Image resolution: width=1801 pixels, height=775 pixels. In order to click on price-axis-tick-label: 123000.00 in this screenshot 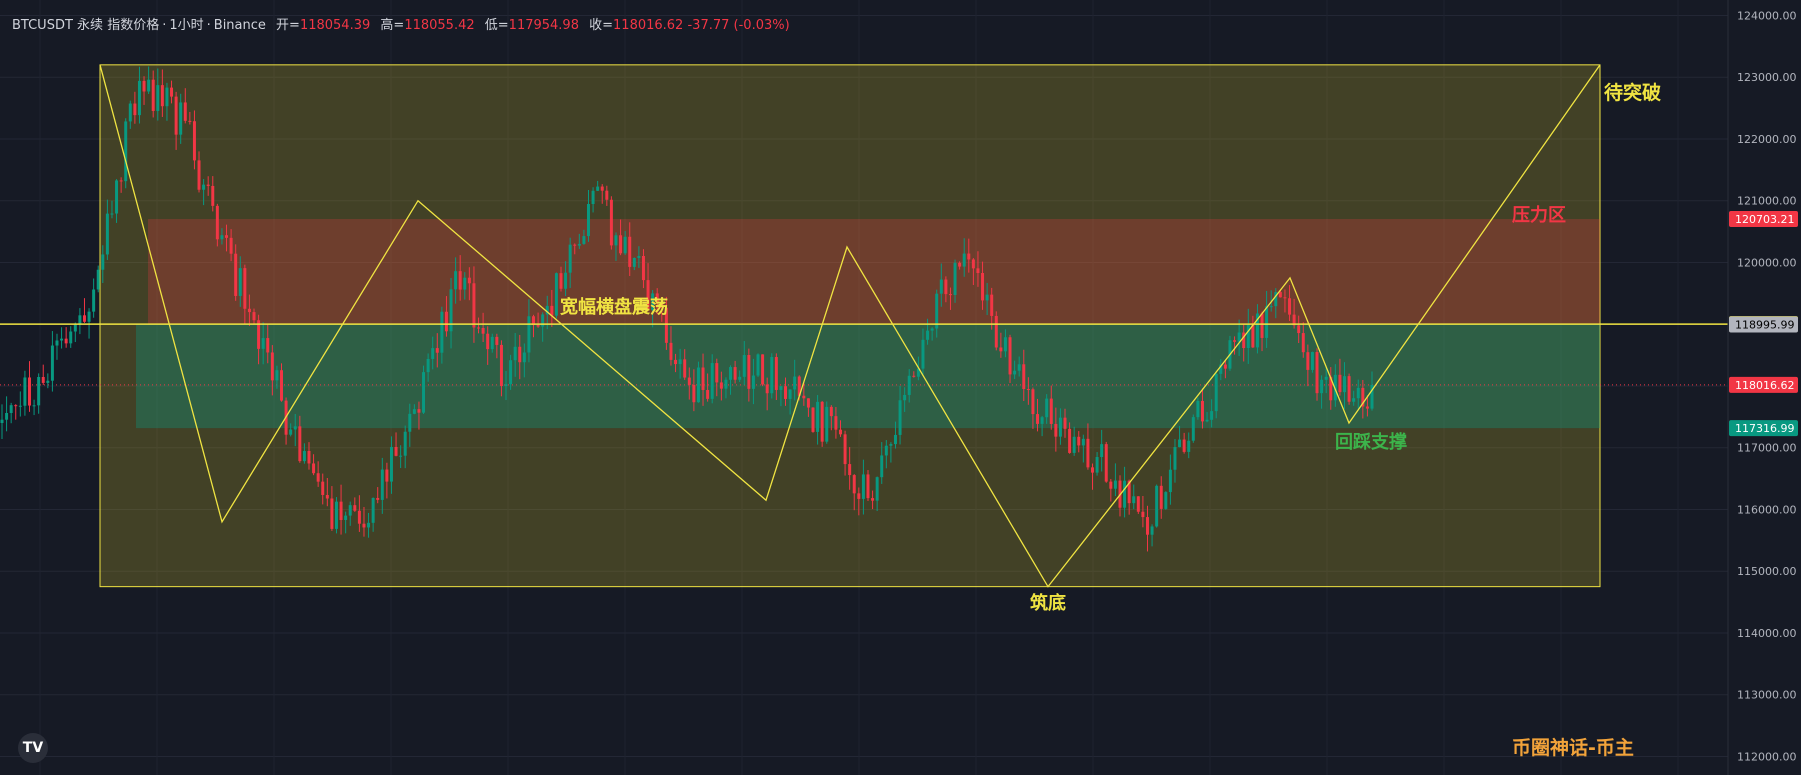, I will do `click(1767, 77)`.